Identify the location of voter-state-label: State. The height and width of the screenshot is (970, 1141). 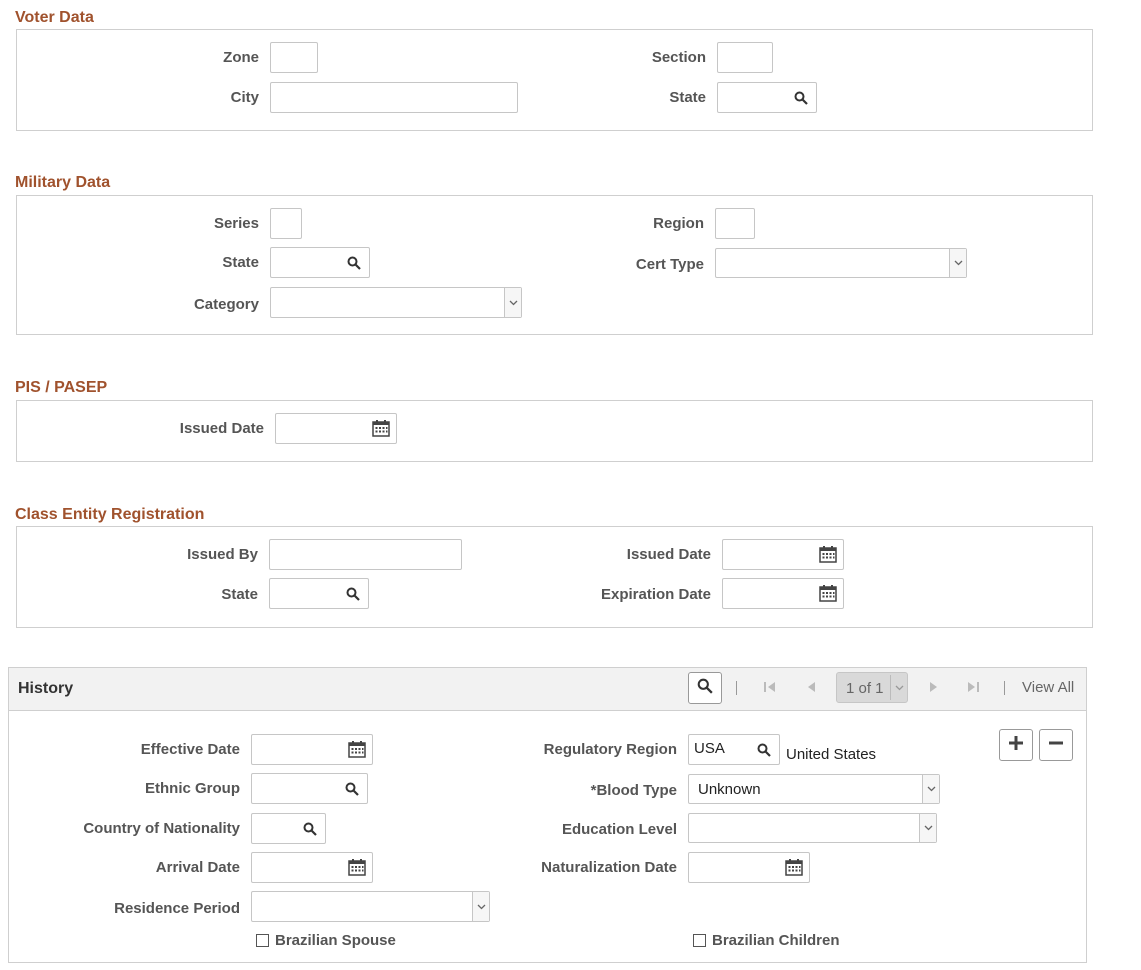
(687, 97).